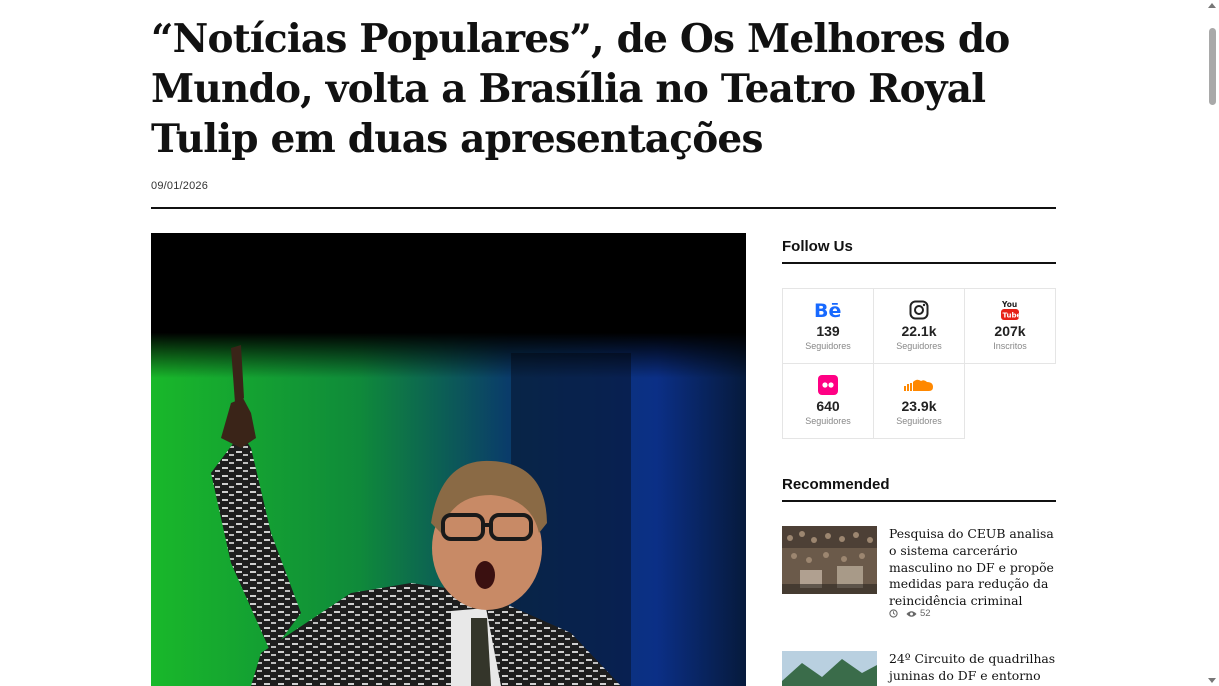 The image size is (1219, 686). What do you see at coordinates (1212, 343) in the screenshot?
I see `page-scrollbar` at bounding box center [1212, 343].